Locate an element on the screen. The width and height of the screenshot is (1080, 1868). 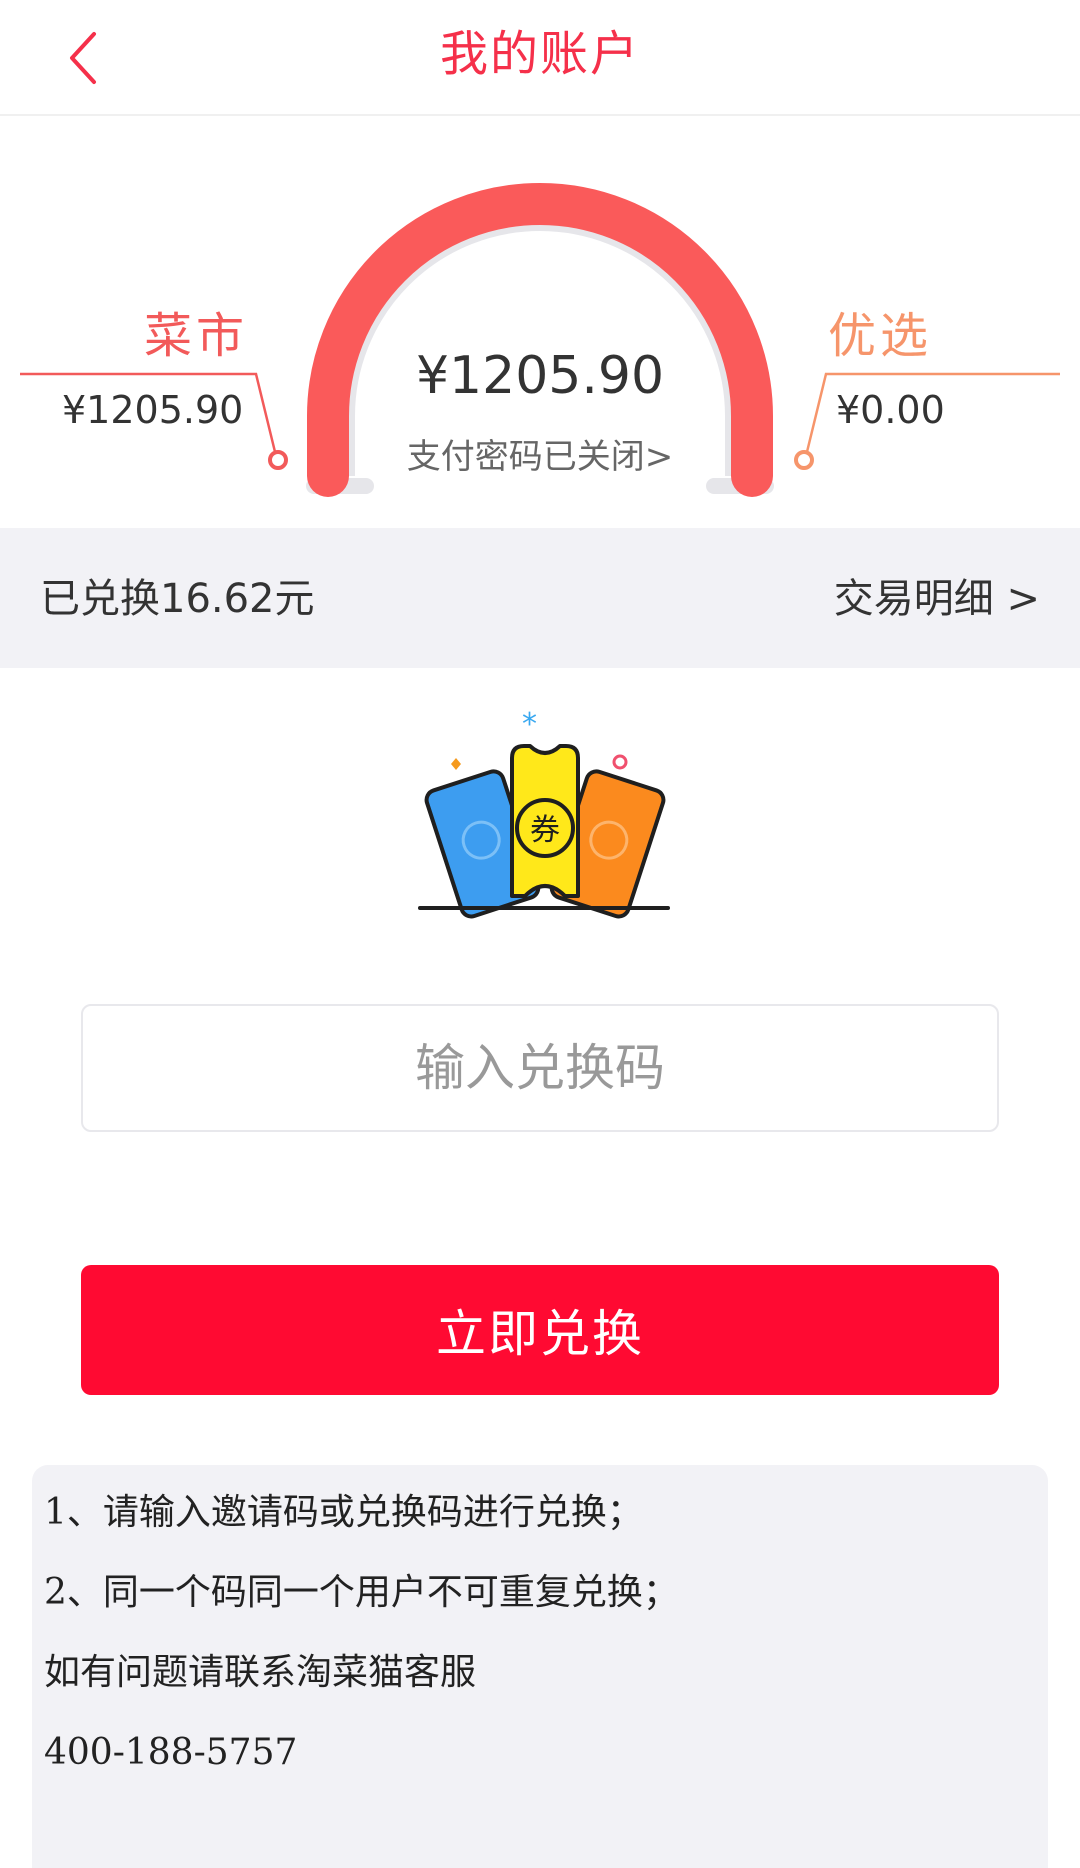
redemption-summary-bar: 已兑换16.62元 交易明细 > is located at coordinates (540, 598).